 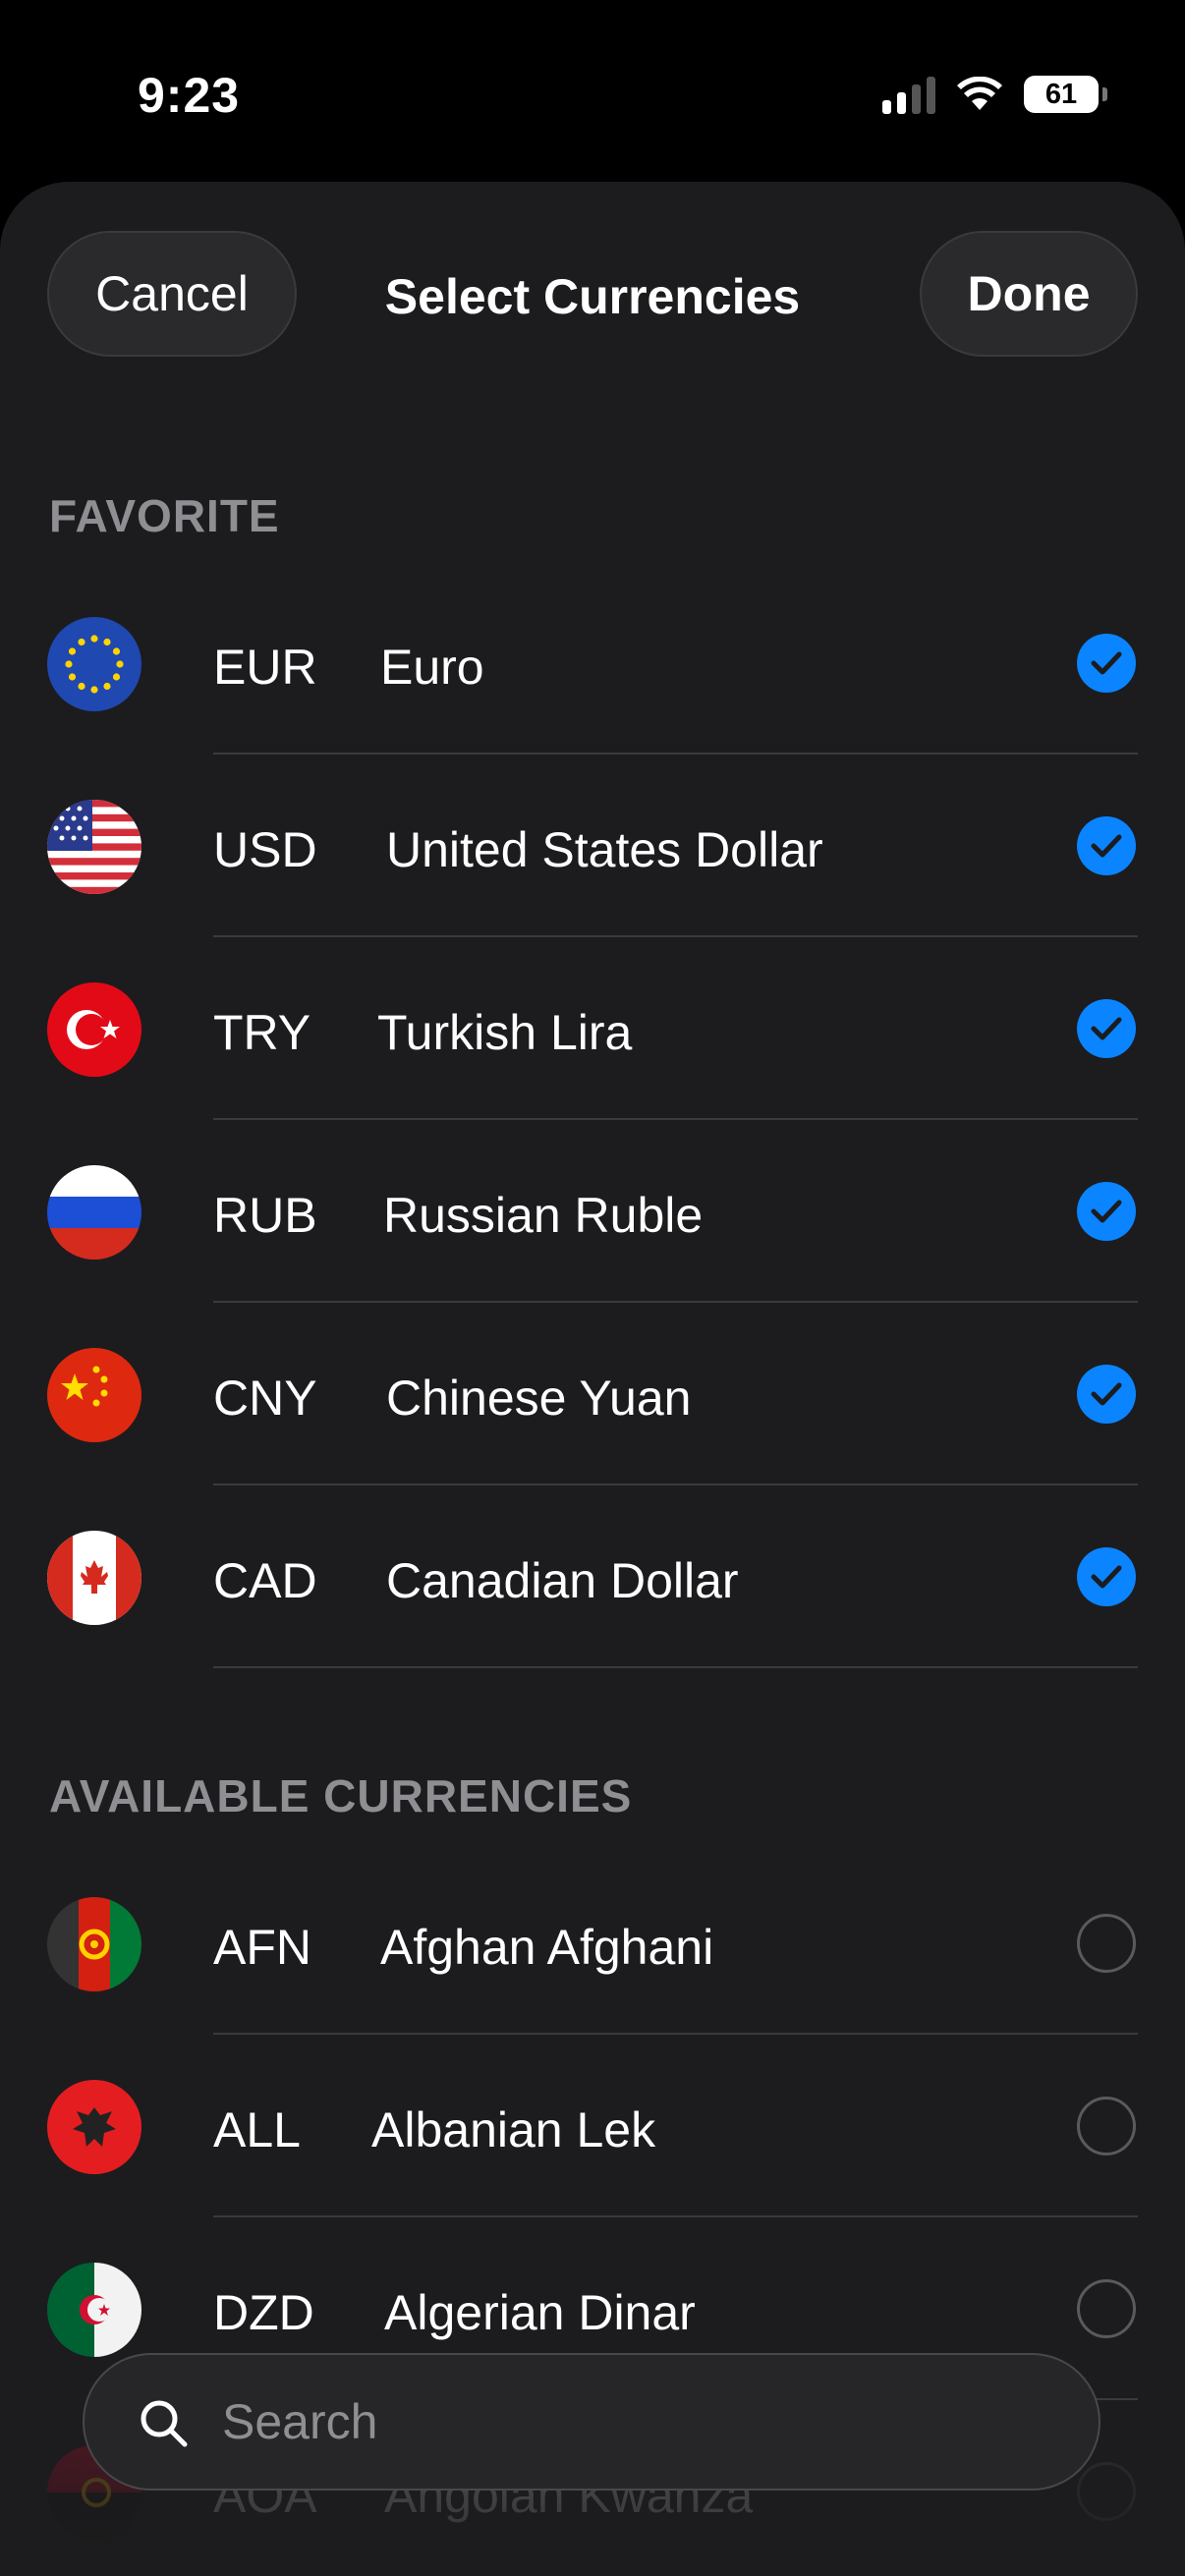 What do you see at coordinates (265, 1398) in the screenshot?
I see `currency-code: CNY` at bounding box center [265, 1398].